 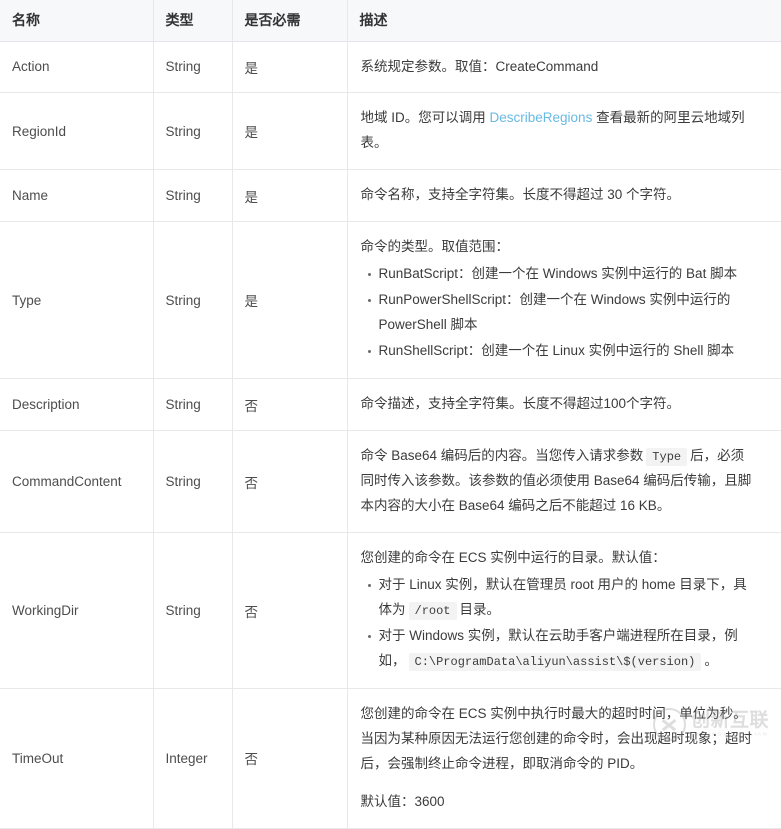 What do you see at coordinates (513, 558) in the screenshot?
I see `description-paragraph: 您创建的命令在 ECS 实例中运行的目录。默认值：` at bounding box center [513, 558].